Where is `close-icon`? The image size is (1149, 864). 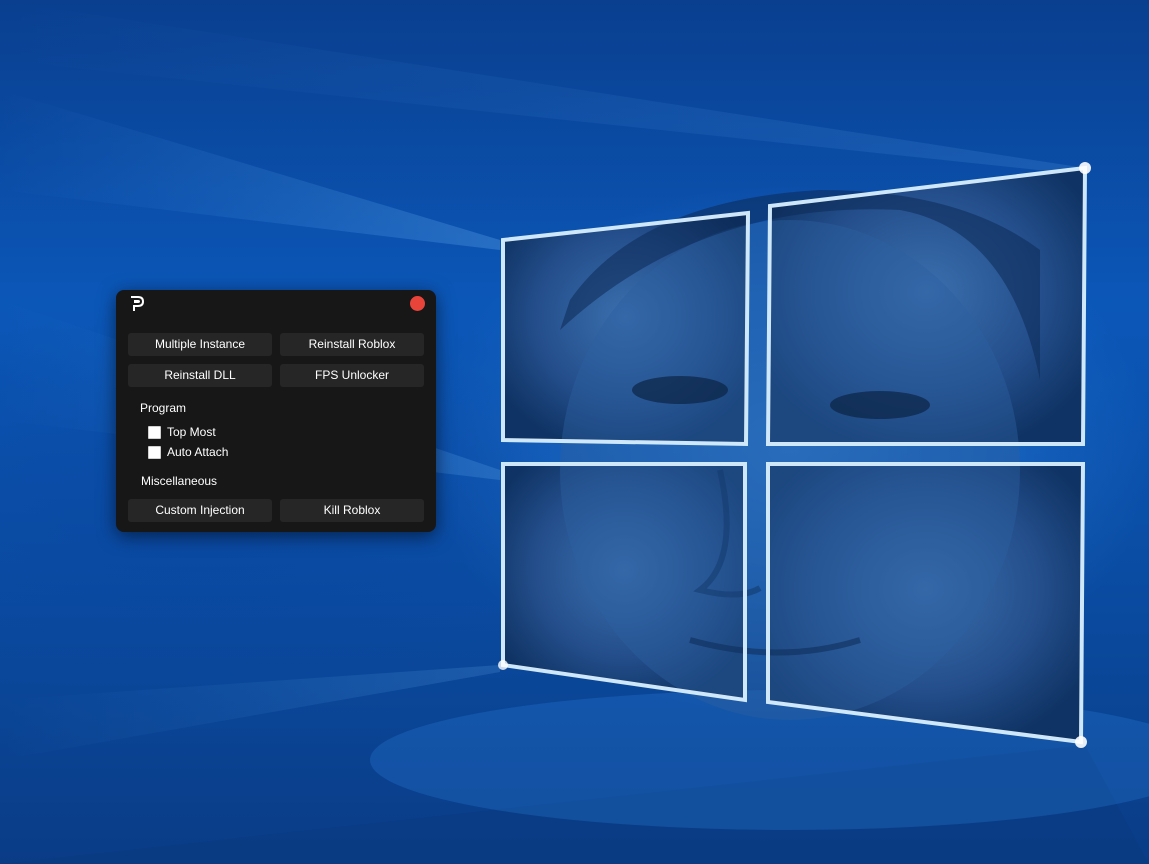
close-icon is located at coordinates (417, 303).